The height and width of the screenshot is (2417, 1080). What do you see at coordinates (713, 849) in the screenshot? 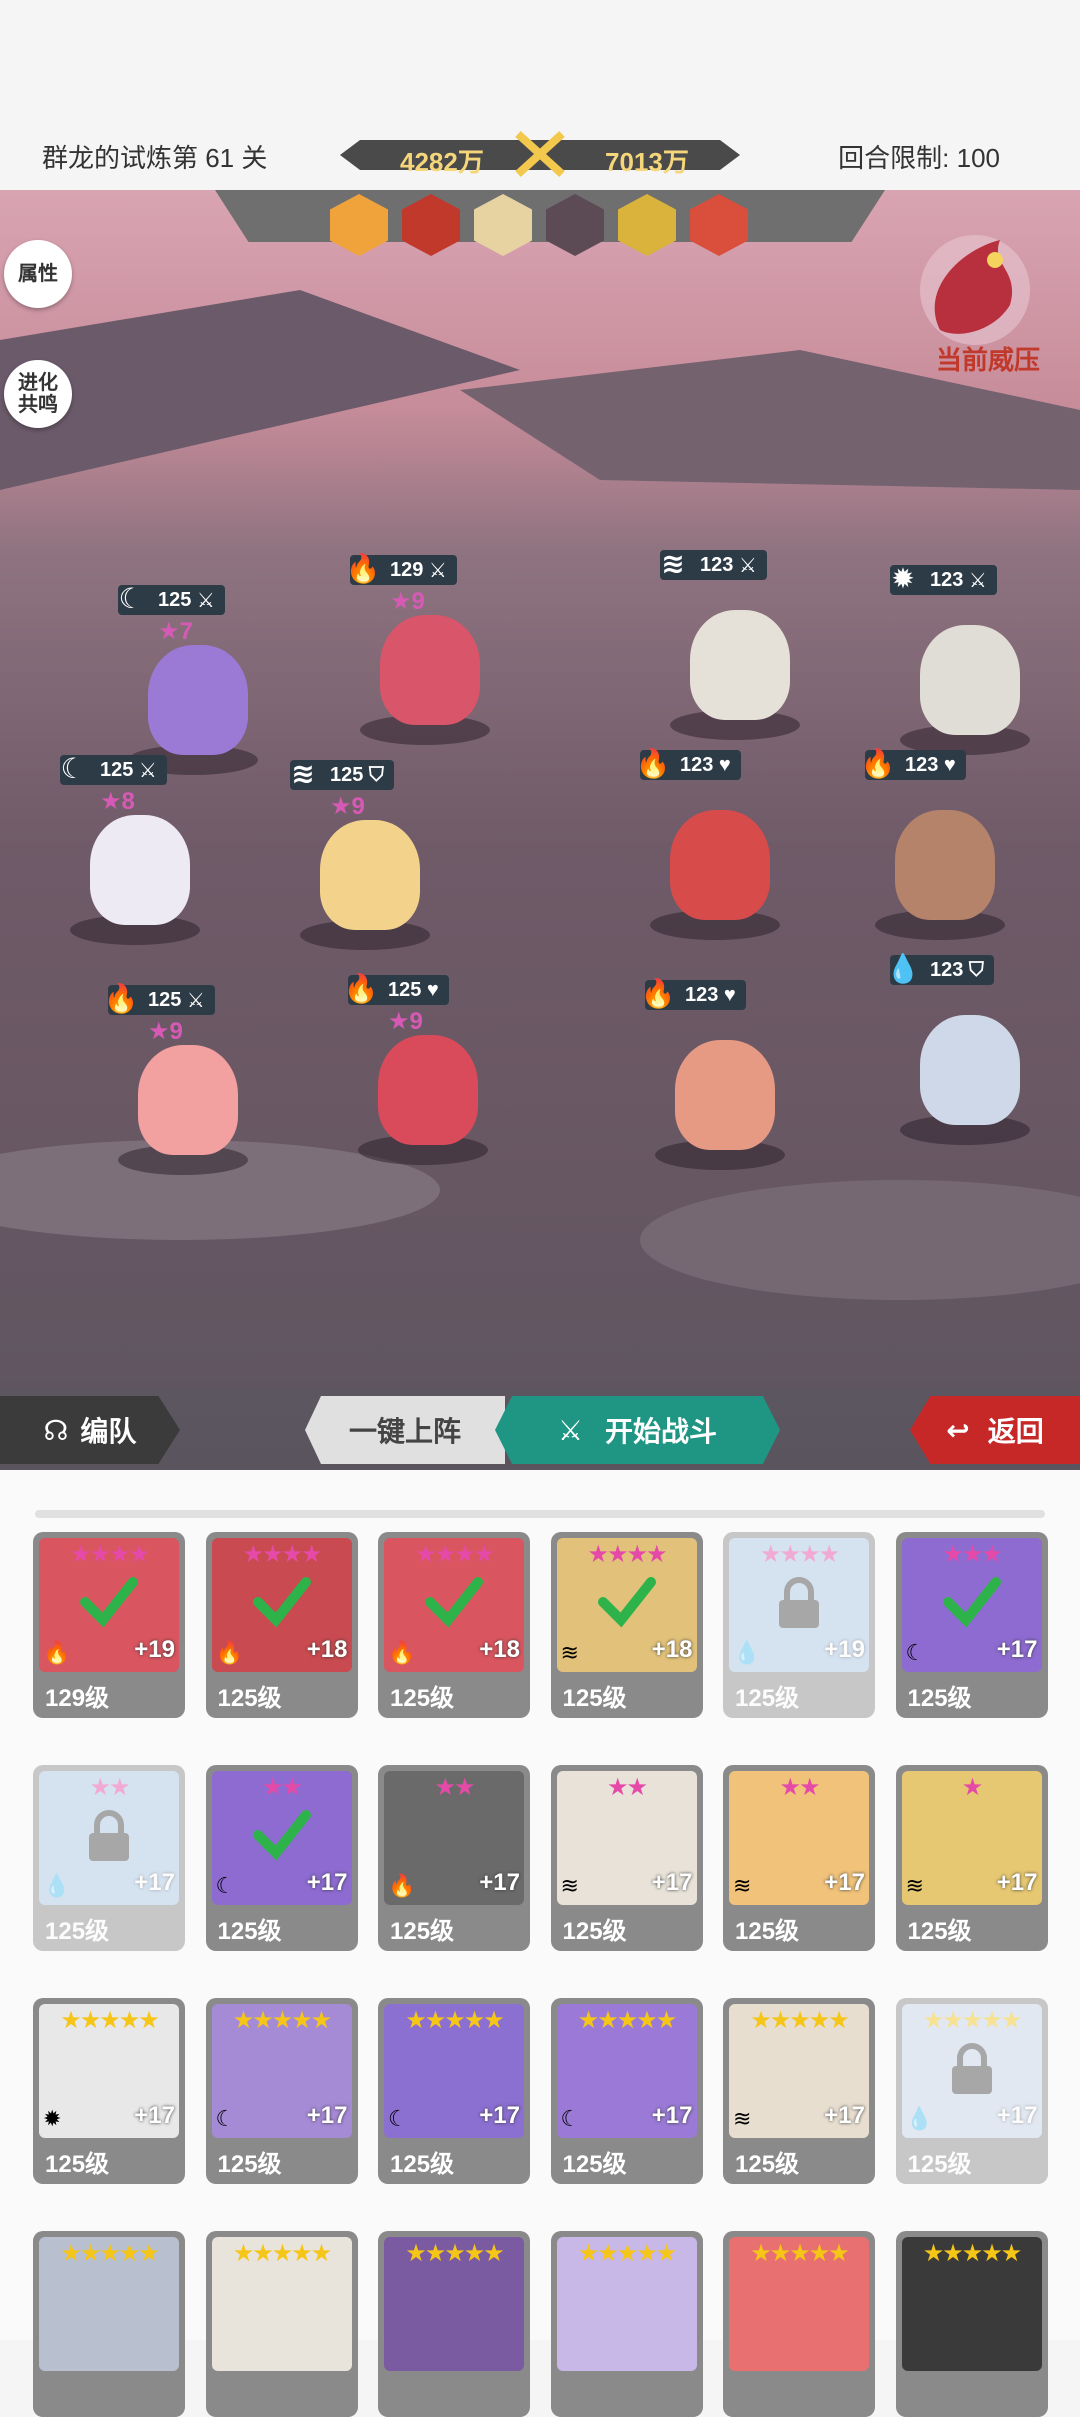
I see `unit-slot-7: 🔥 123 ♥` at bounding box center [713, 849].